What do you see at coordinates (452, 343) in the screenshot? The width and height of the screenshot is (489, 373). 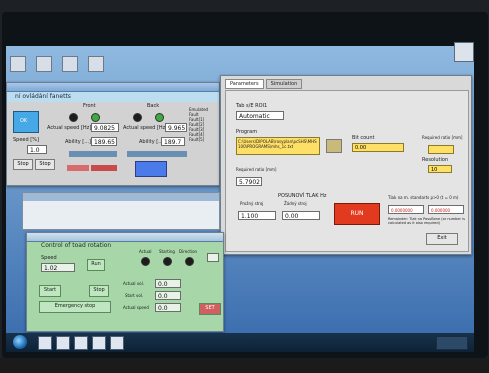 I see `system-tray` at bounding box center [452, 343].